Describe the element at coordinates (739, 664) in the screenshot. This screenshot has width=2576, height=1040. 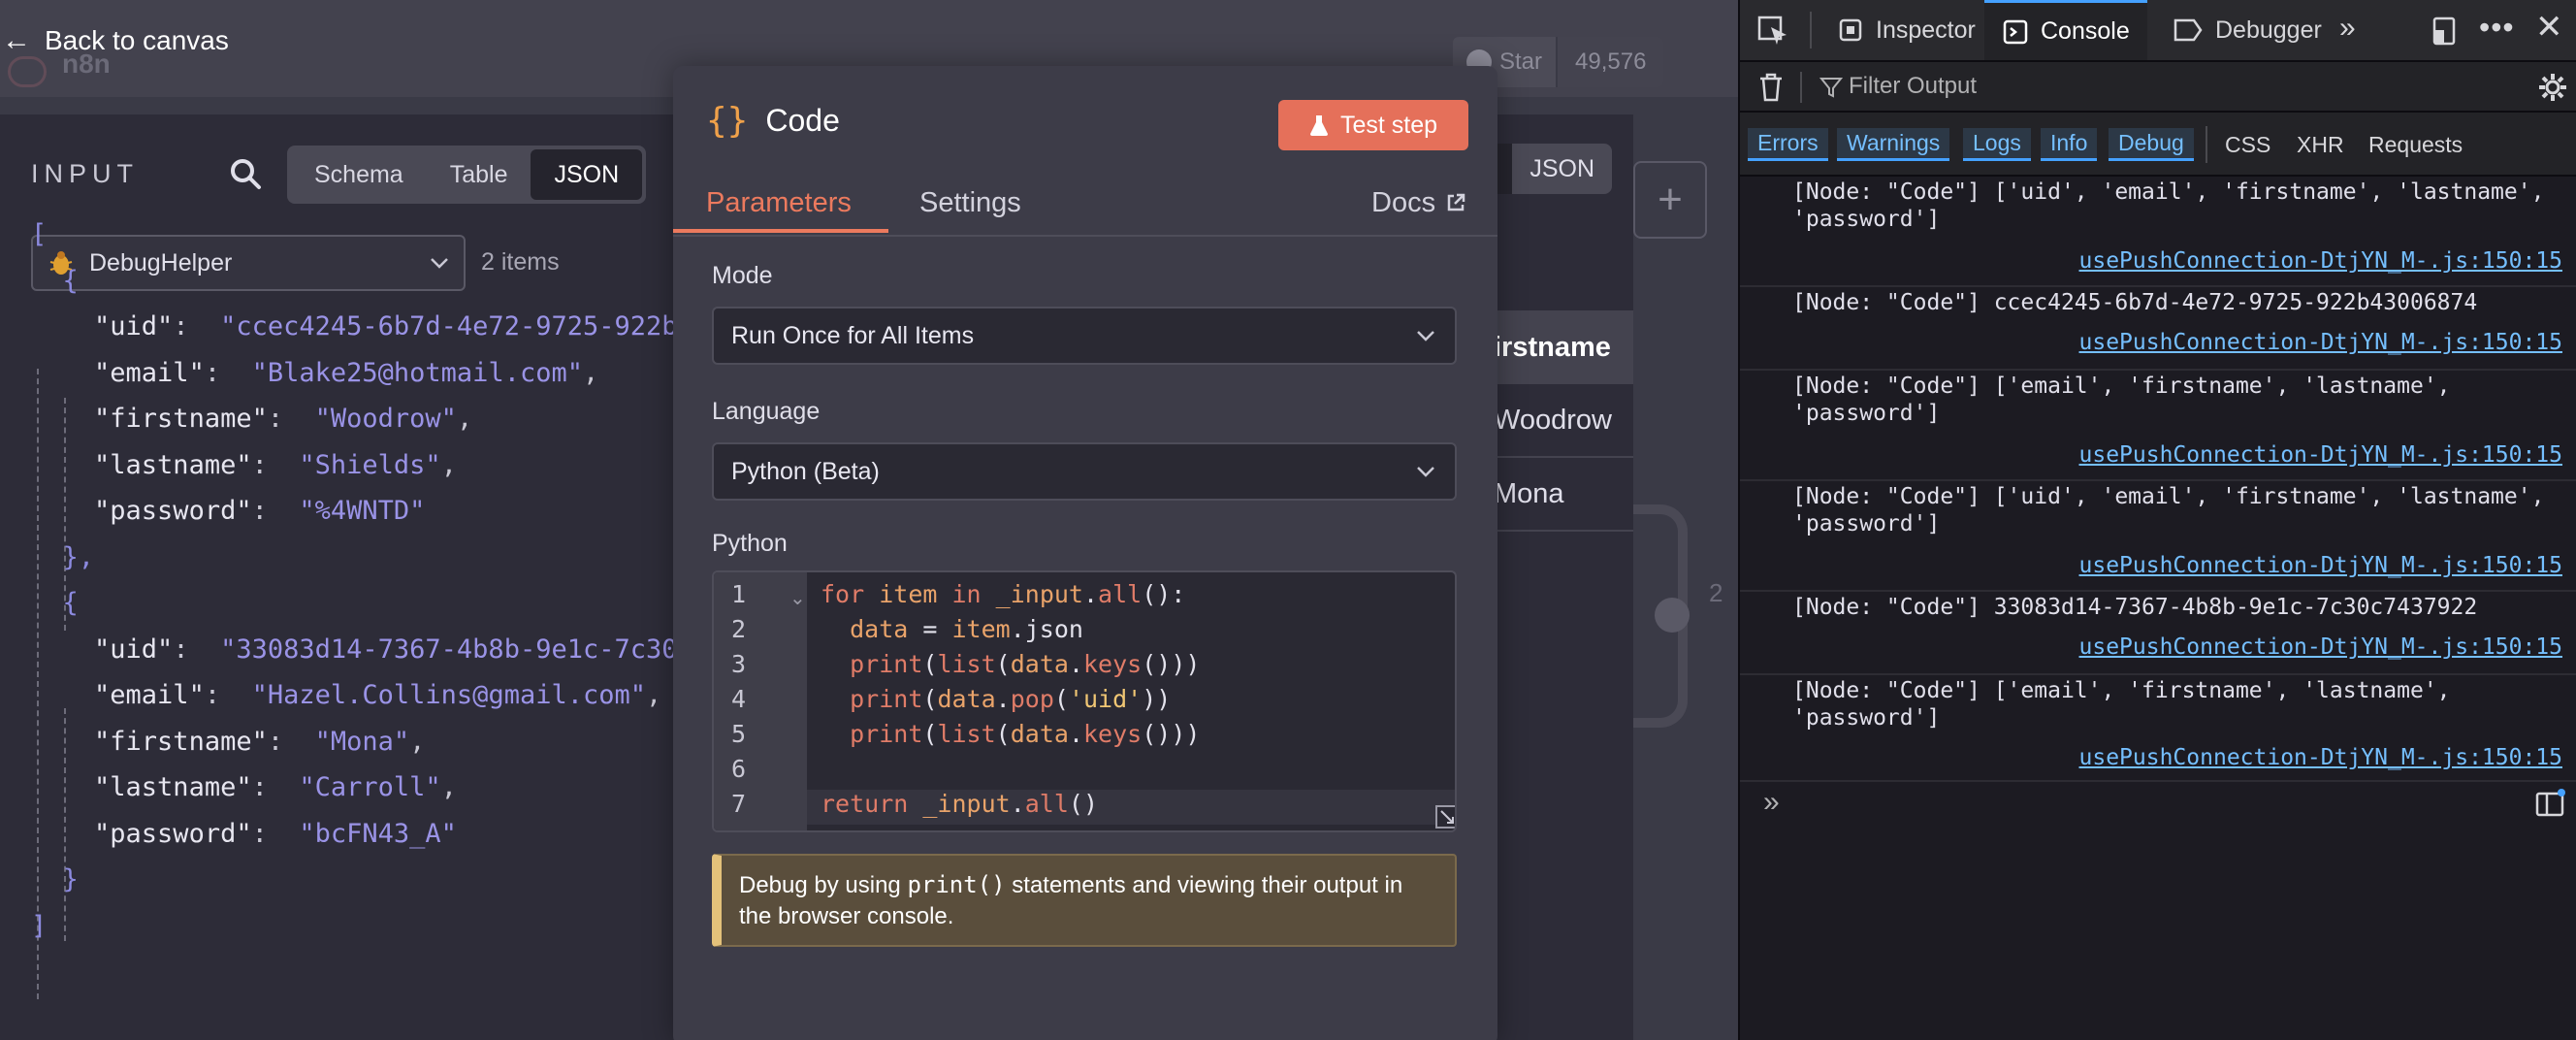
I see `line-number: 3` at that location.